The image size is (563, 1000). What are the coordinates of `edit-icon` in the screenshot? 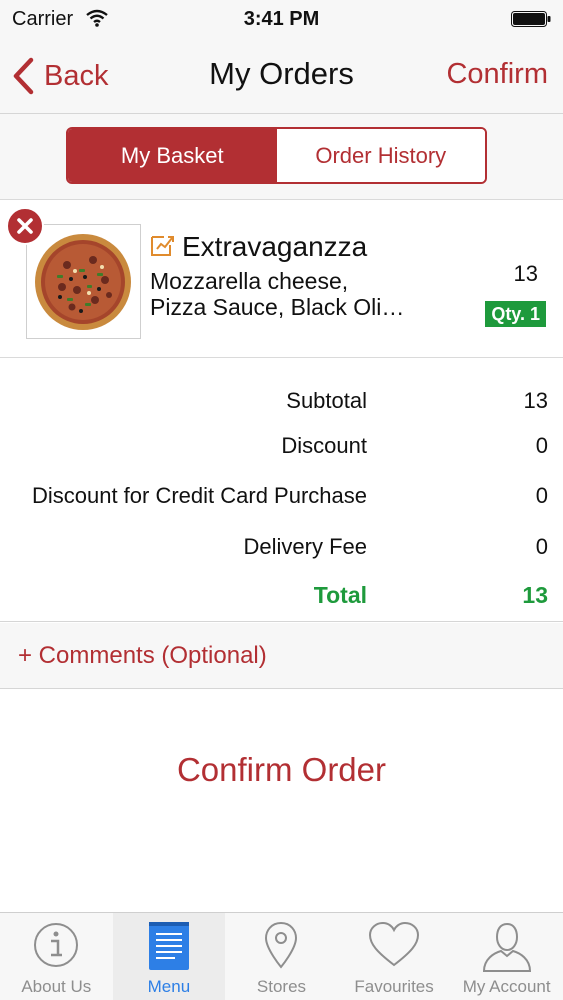 It's located at (163, 245).